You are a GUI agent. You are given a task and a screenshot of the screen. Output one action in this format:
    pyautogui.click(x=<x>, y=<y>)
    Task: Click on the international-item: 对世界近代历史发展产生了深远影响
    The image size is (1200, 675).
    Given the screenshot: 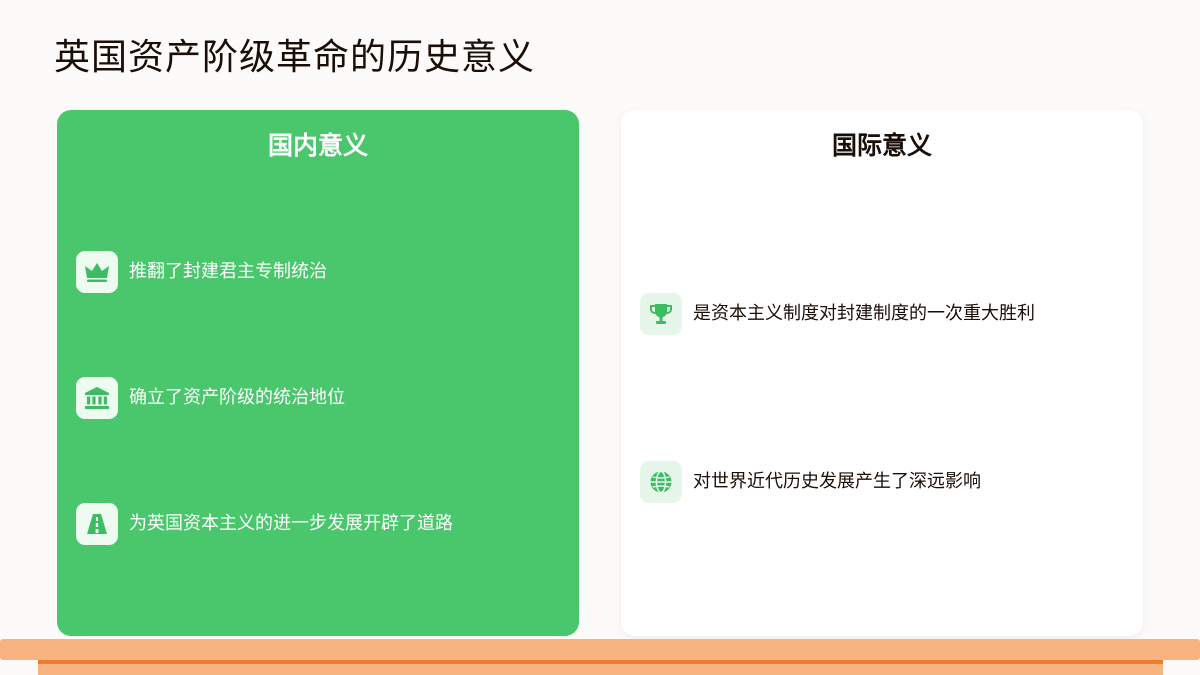 What is the action you would take?
    pyautogui.click(x=810, y=482)
    